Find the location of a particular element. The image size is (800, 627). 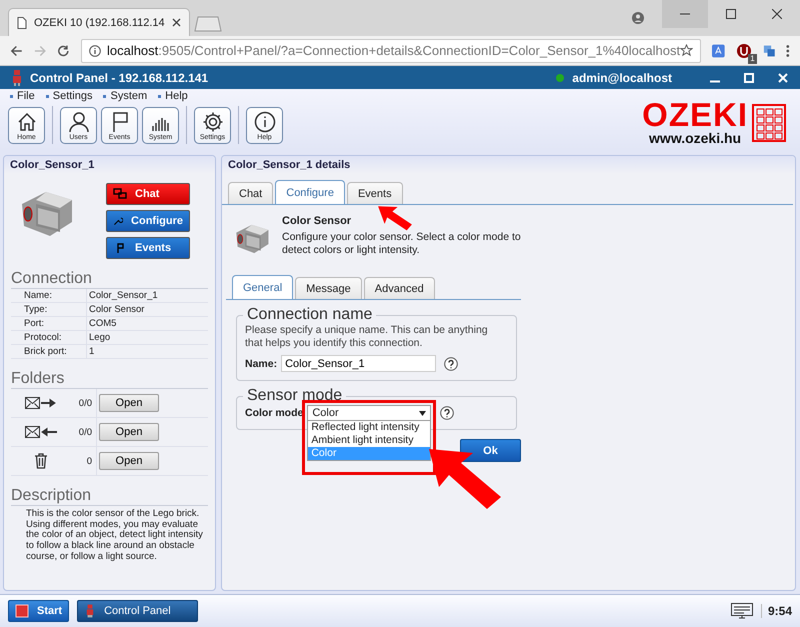

settings-icon is located at coordinates (213, 121).